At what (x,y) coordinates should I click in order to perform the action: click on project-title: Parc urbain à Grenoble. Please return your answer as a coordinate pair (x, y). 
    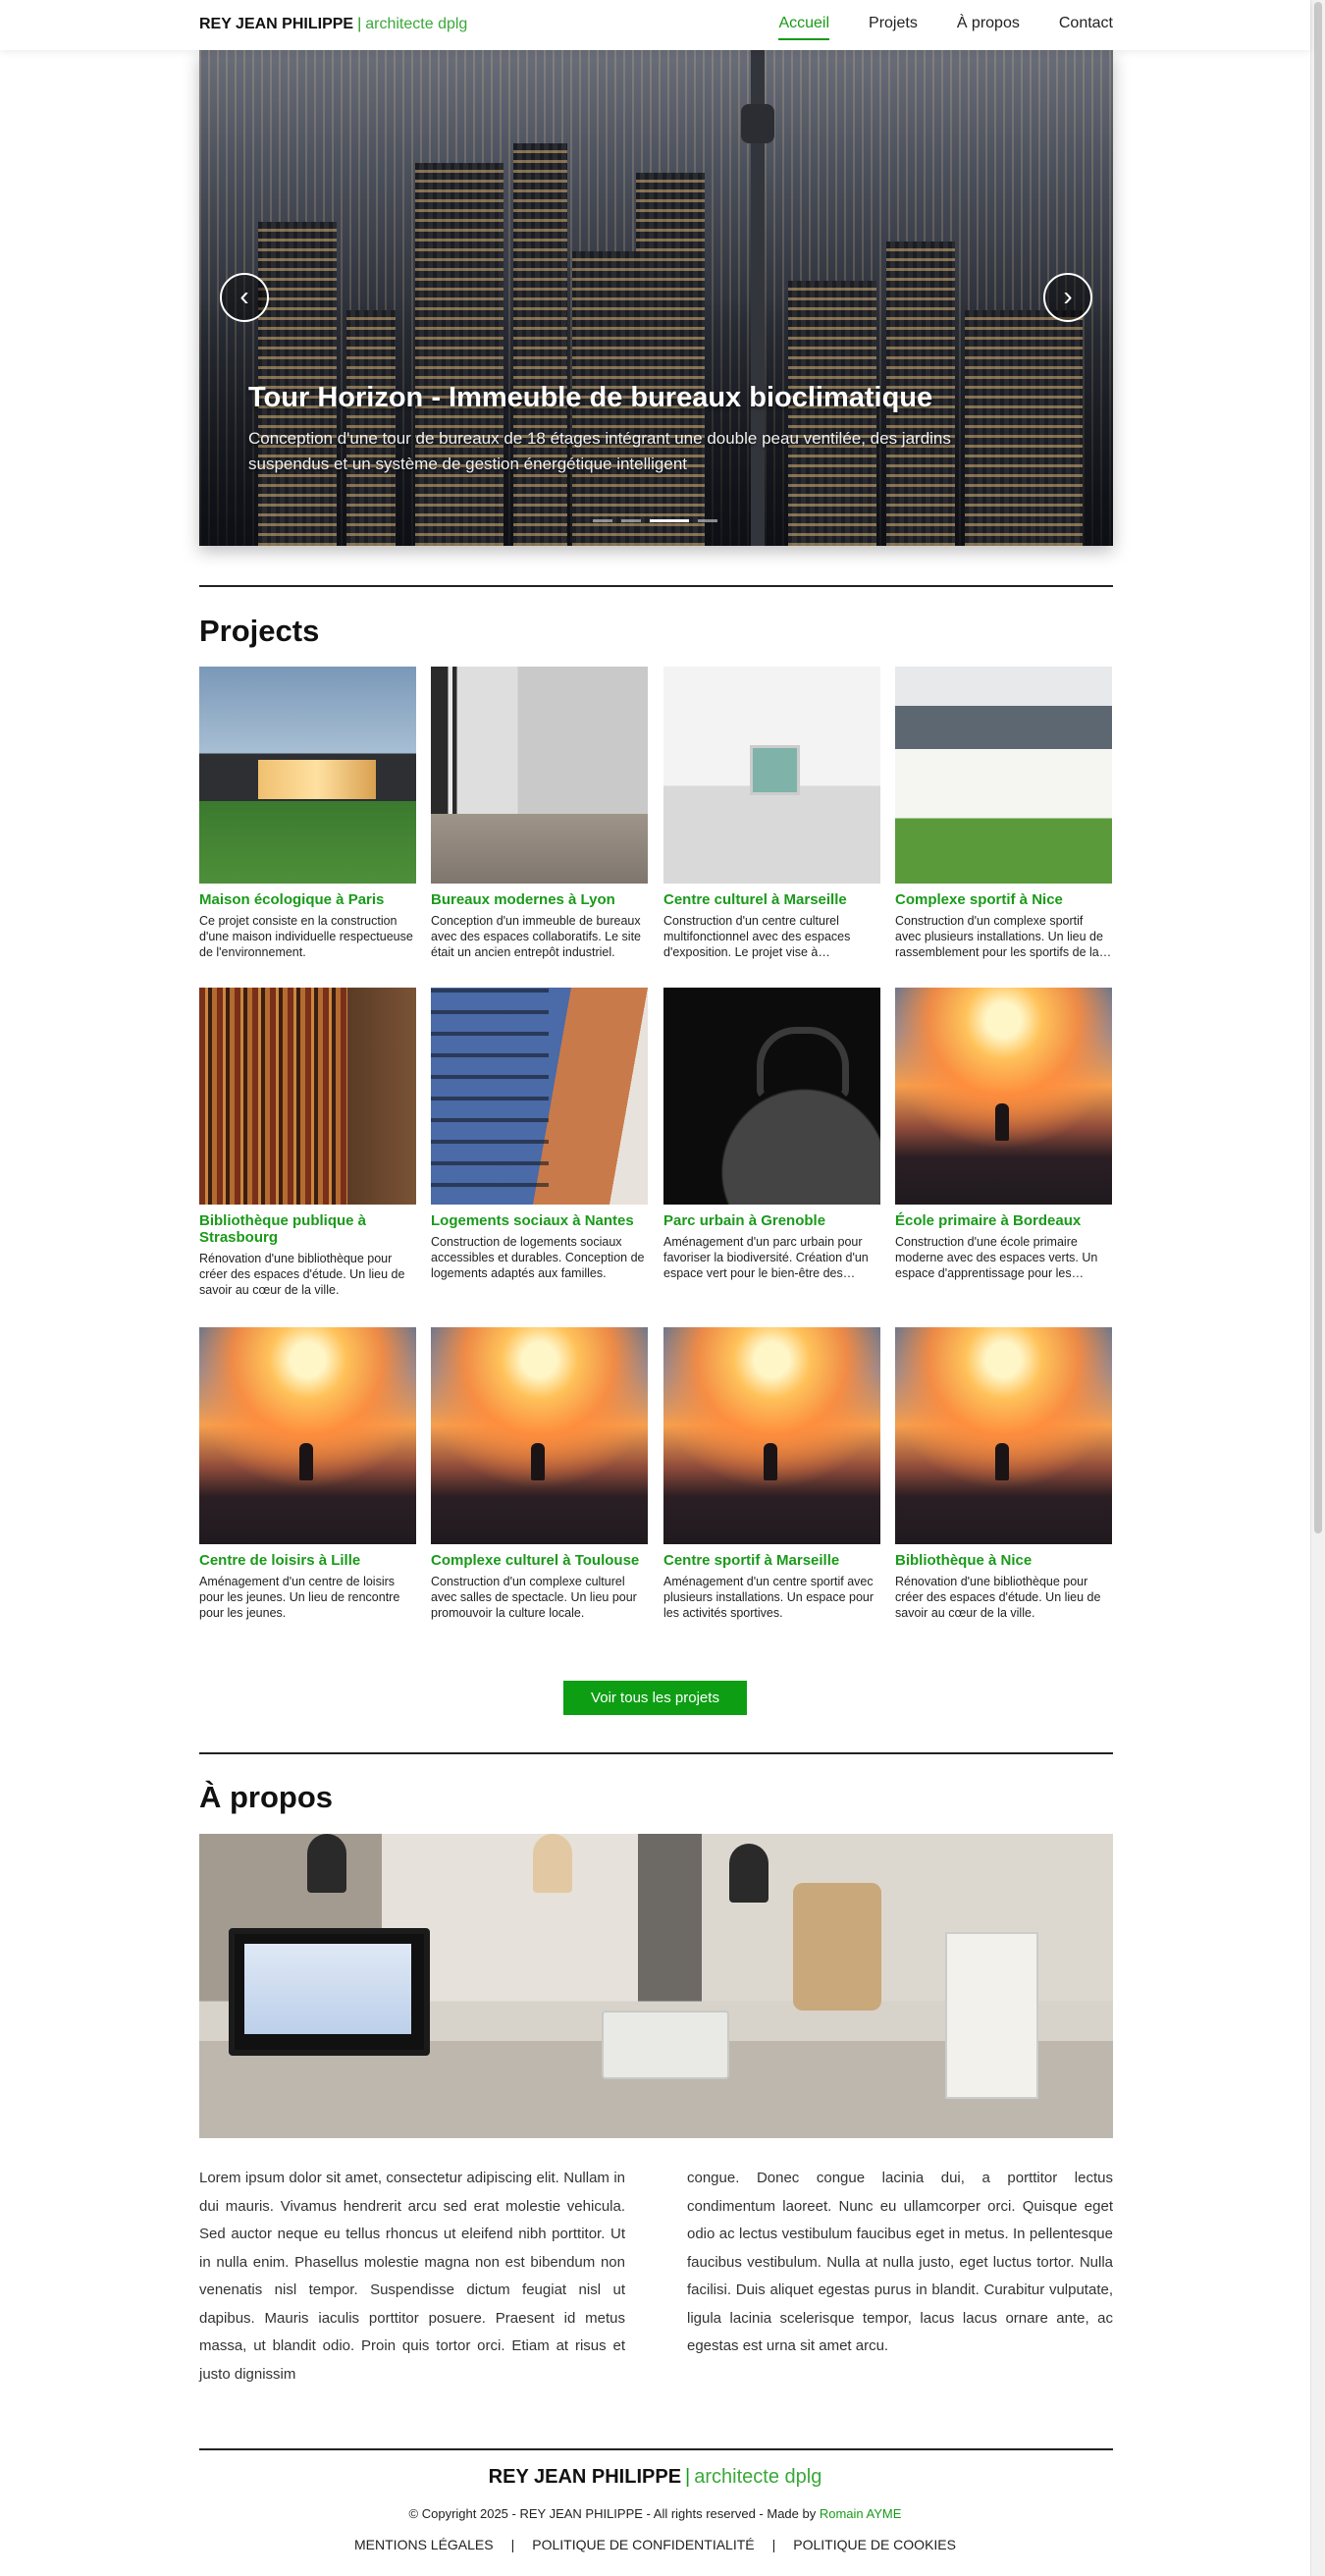
    Looking at the image, I should click on (771, 1220).